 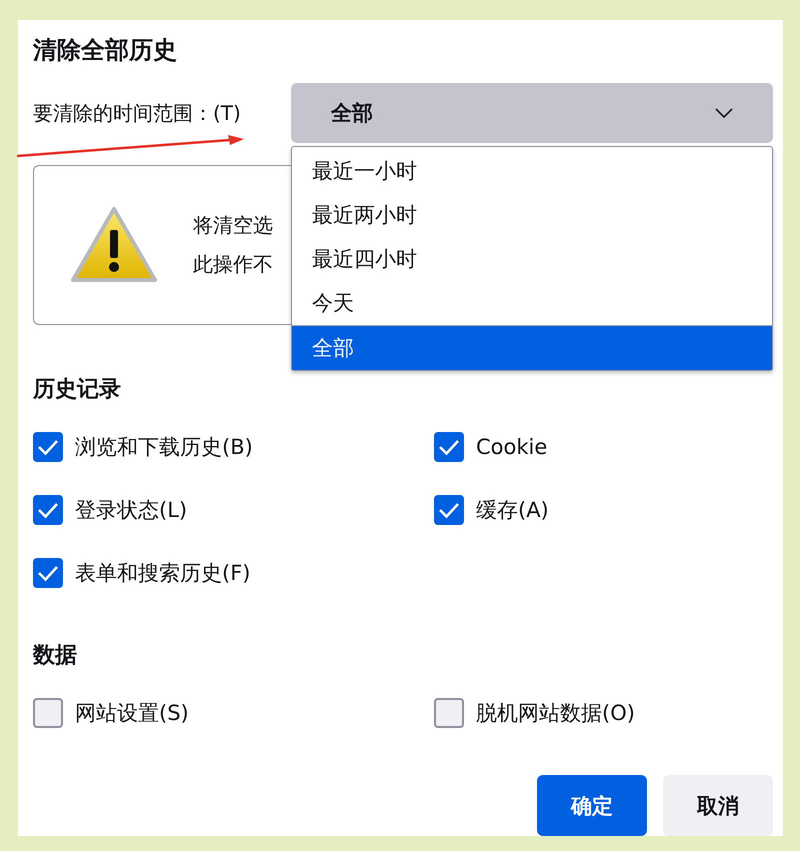 I want to click on time-range-label: 要清除的时间范围：(T), so click(x=137, y=113).